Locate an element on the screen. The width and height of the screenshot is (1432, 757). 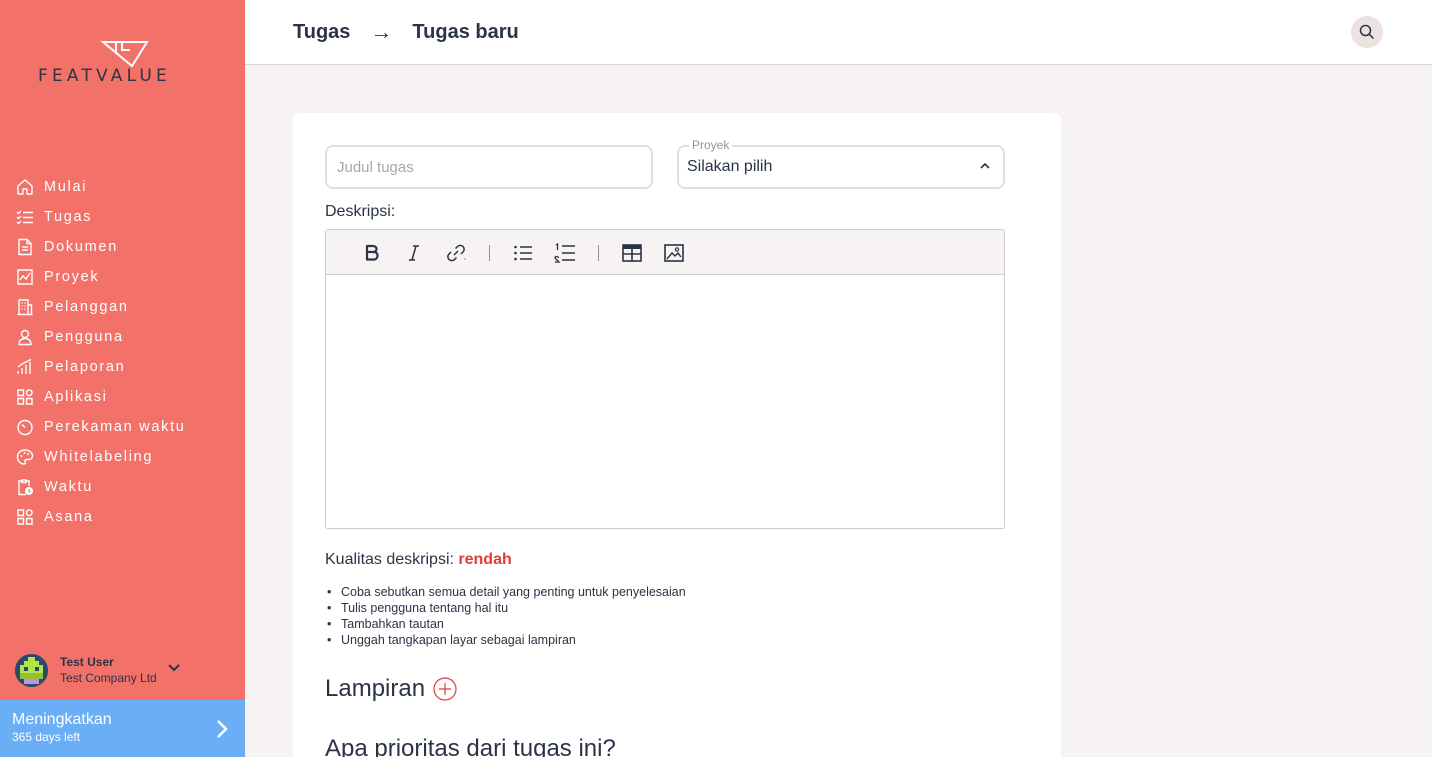
table-button is located at coordinates (632, 253).